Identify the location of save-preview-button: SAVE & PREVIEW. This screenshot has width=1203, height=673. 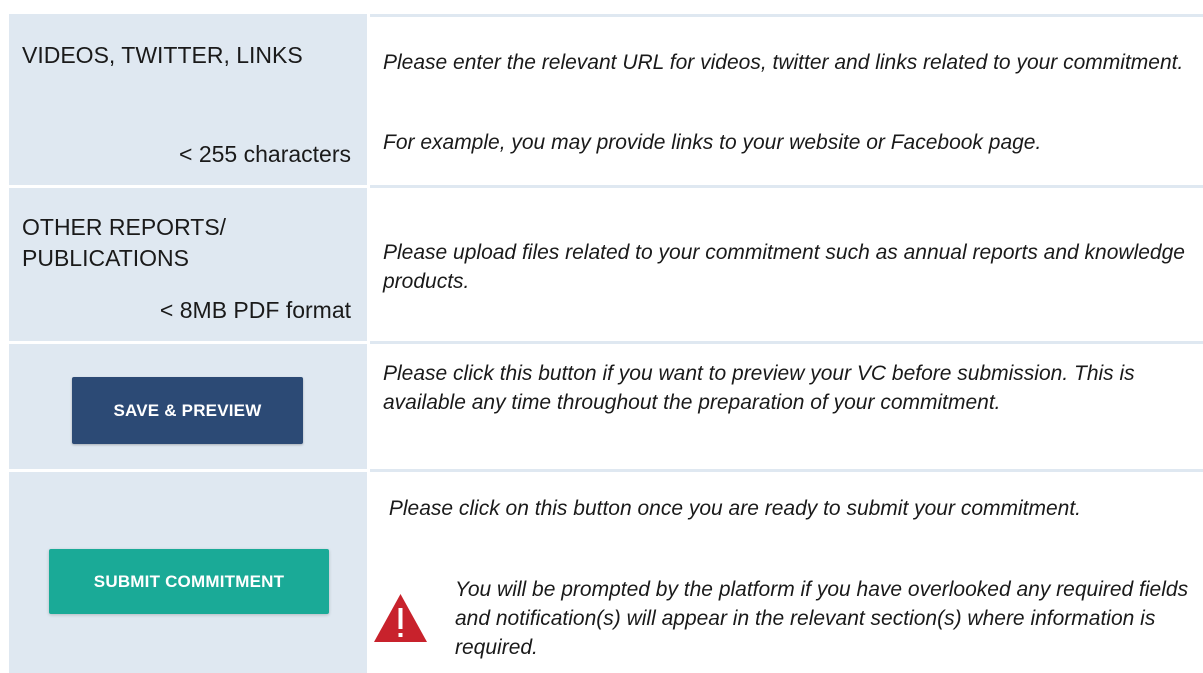
(187, 410).